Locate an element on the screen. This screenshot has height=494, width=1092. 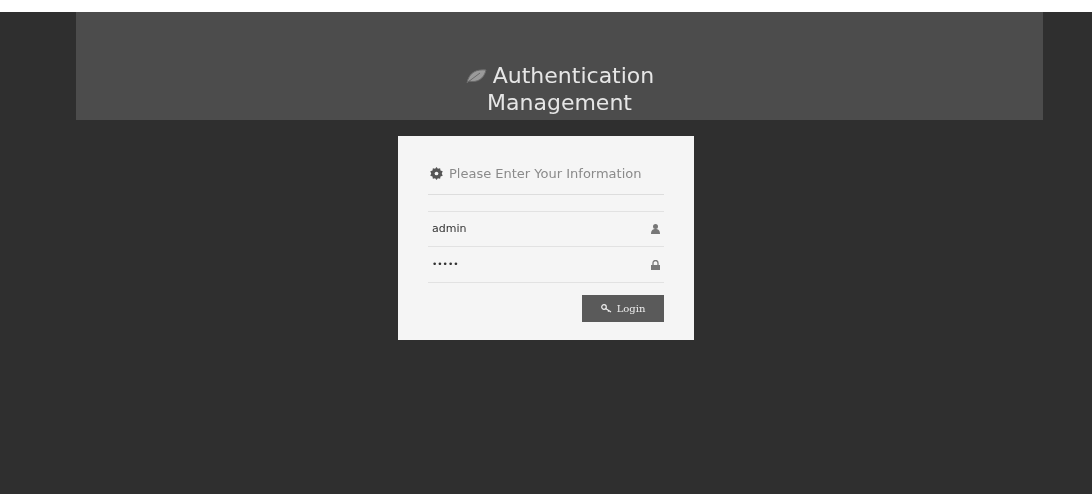
login-button: Login is located at coordinates (623, 308).